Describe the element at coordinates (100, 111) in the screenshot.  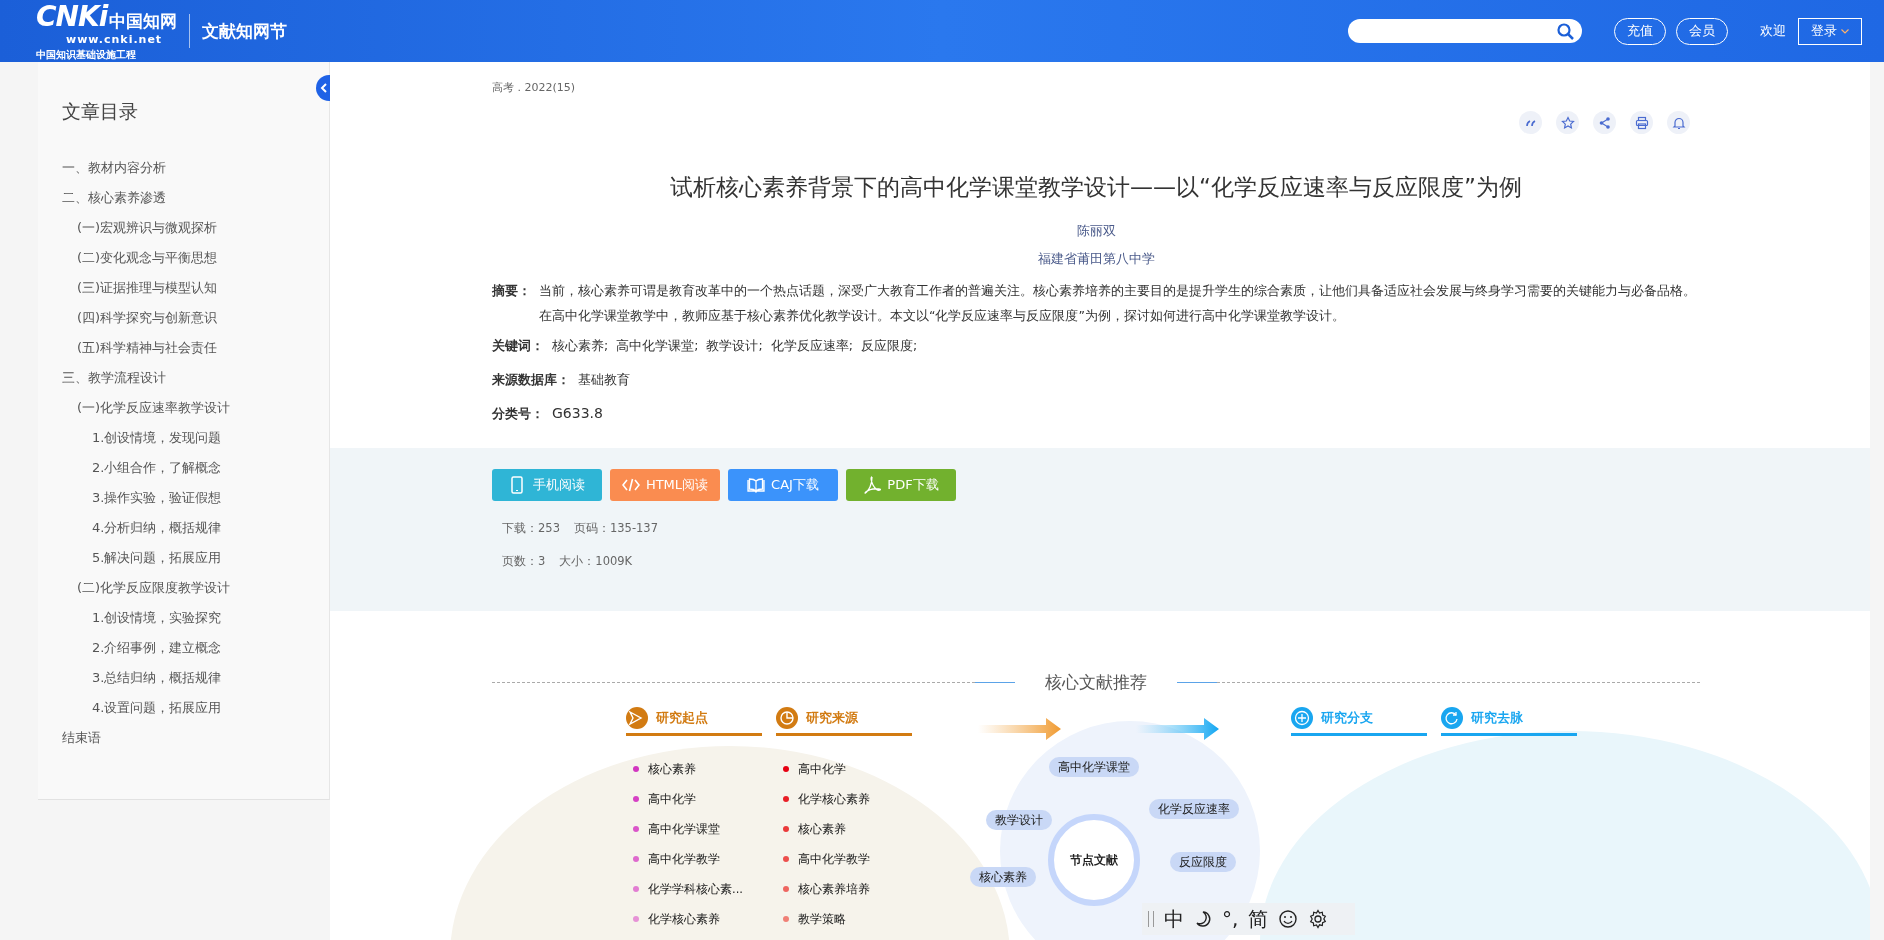
I see `toc-title: 文章目录` at that location.